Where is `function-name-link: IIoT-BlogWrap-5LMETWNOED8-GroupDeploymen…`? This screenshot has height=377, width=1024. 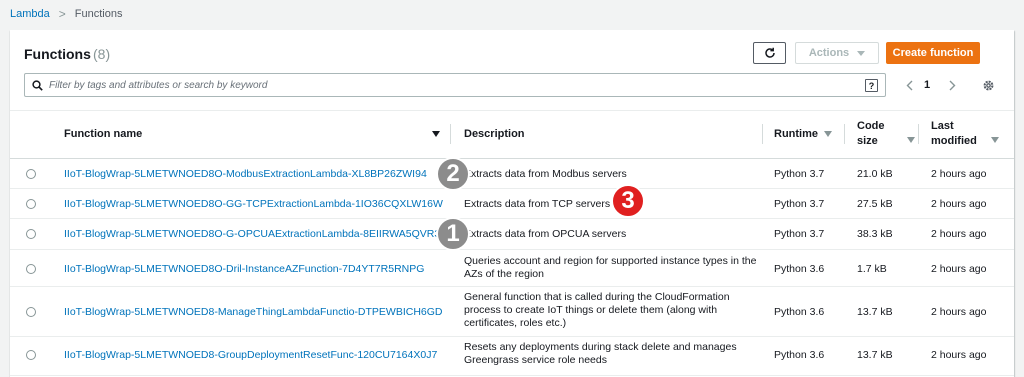 function-name-link: IIoT-BlogWrap-5LMETWNOED8-GroupDeploymen… is located at coordinates (250, 355).